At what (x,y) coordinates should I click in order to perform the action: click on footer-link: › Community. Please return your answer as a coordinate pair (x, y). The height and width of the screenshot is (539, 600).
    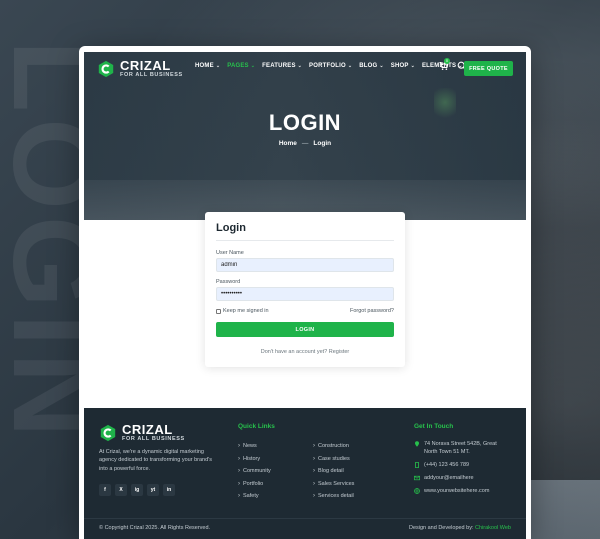
    Looking at the image, I should click on (254, 471).